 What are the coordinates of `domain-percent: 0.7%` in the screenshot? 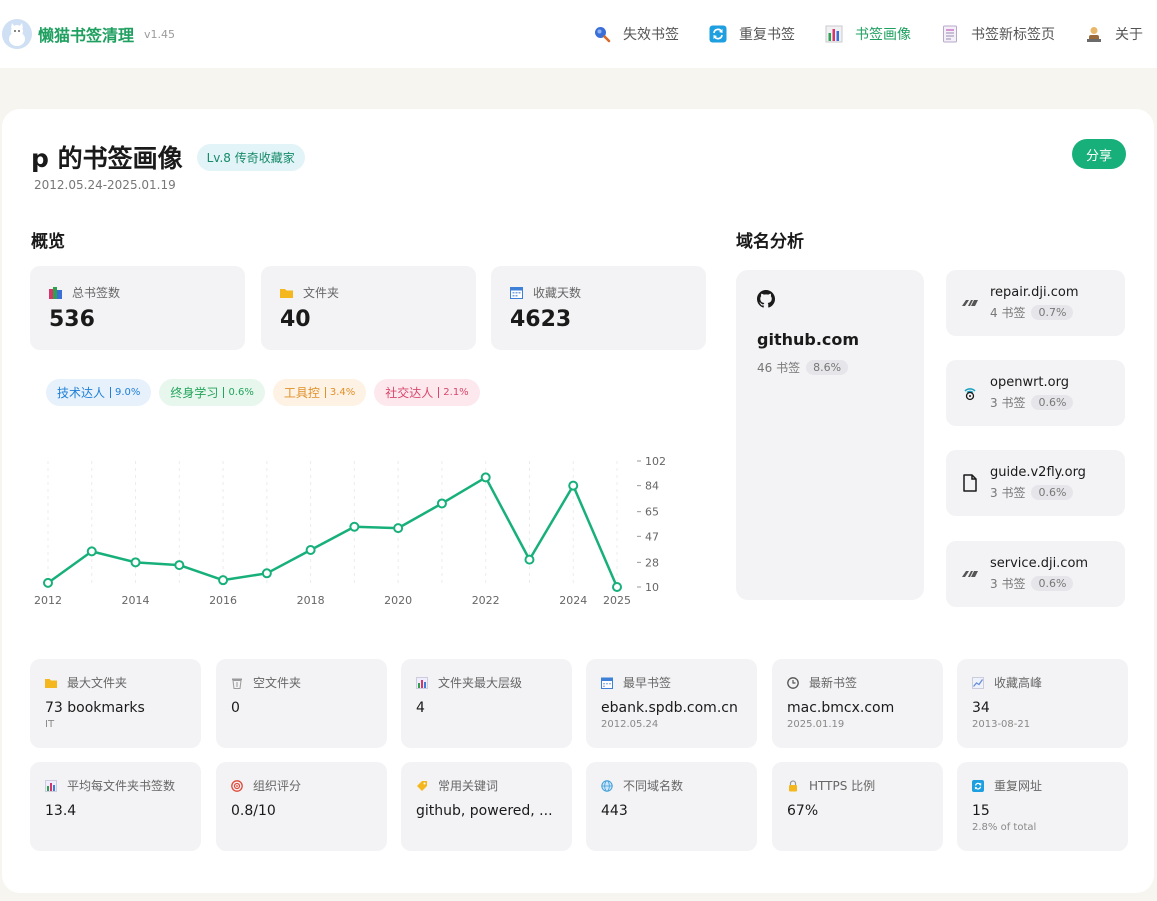 It's located at (1052, 312).